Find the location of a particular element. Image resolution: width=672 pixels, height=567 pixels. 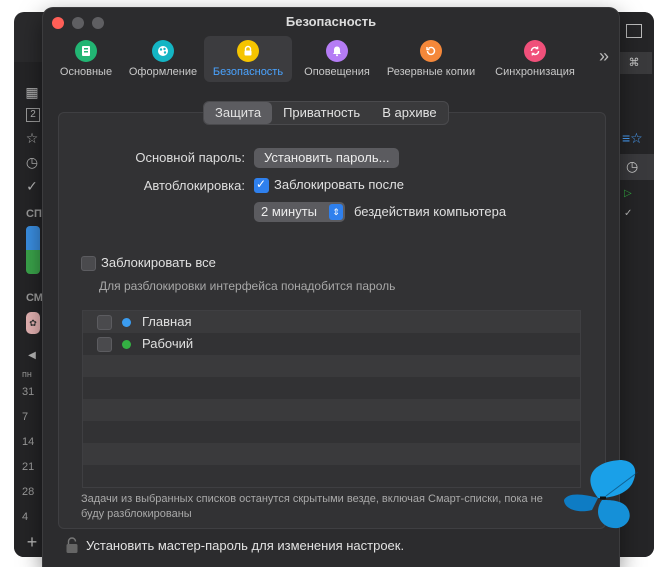

tab-protection: Защита is located at coordinates (238, 113).